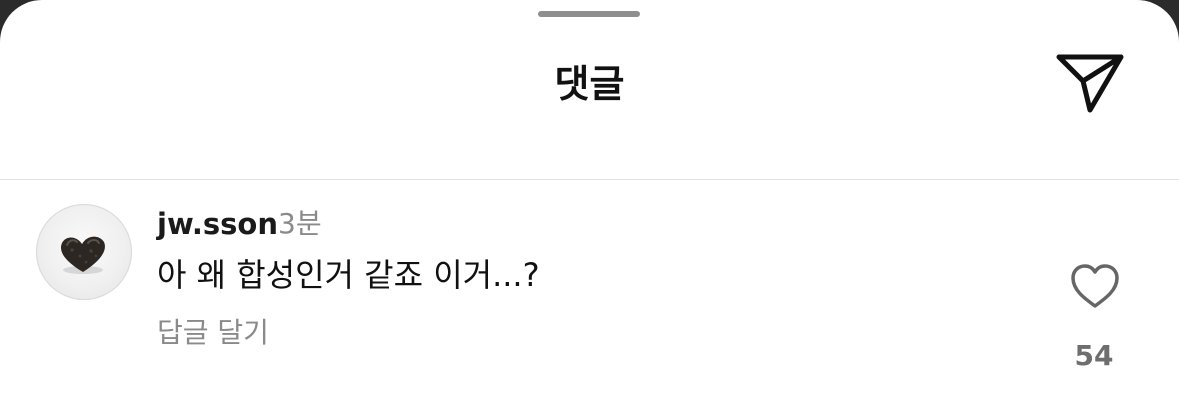  I want to click on heart-shaped-food-avatar, so click(82, 255).